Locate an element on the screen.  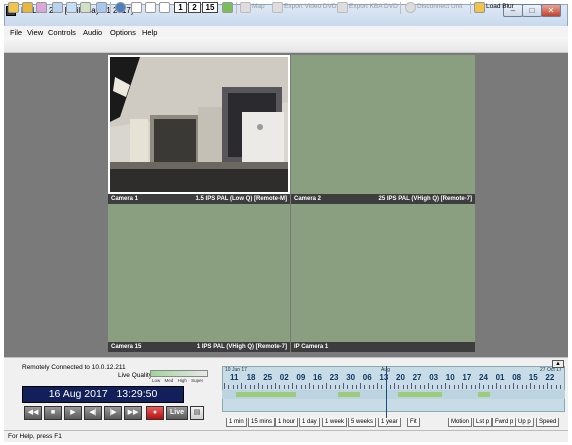
zoom-tab-1-hour: 1 hour is located at coordinates (287, 422).